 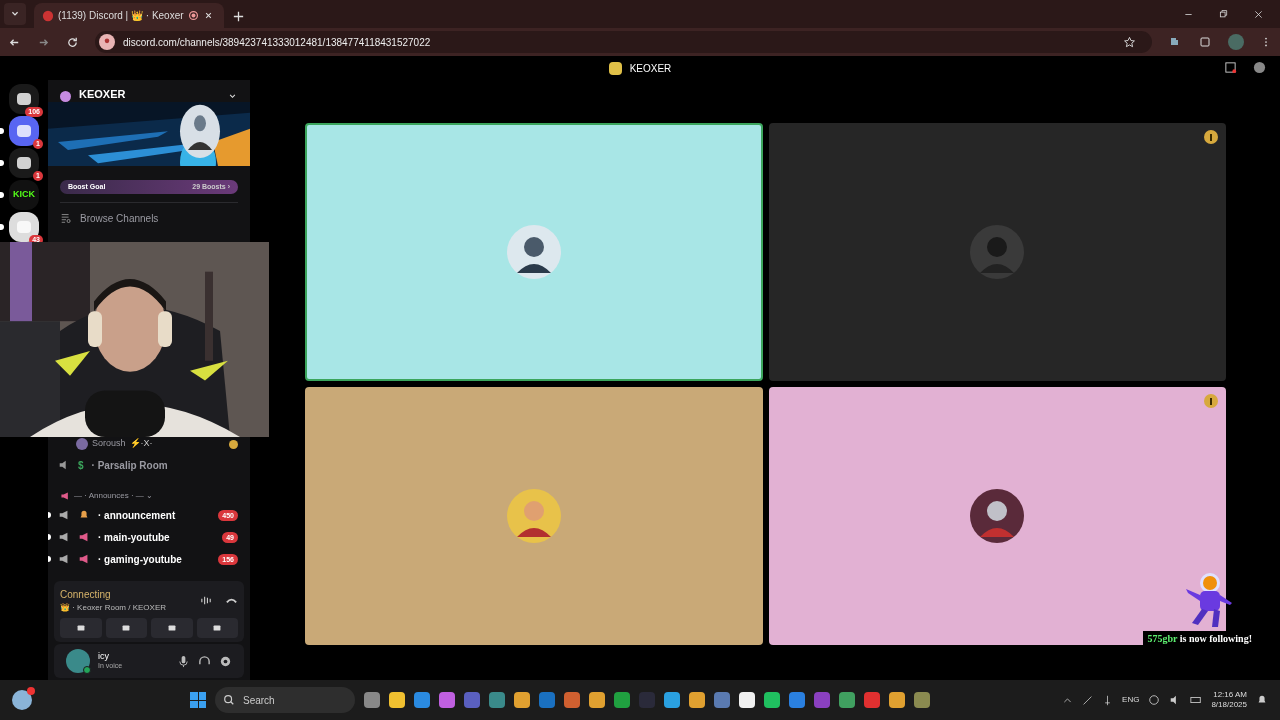 I want to click on user-avatar, so click(x=78, y=661).